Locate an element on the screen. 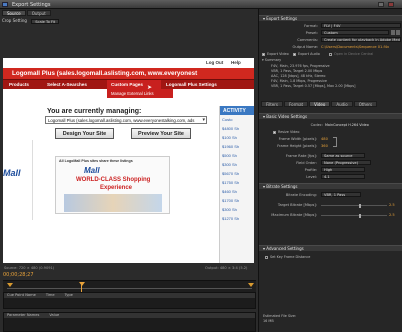  summary-line: AAC, 128 [kbps], 48 kHz, Stereo is located at coordinates (298, 76).